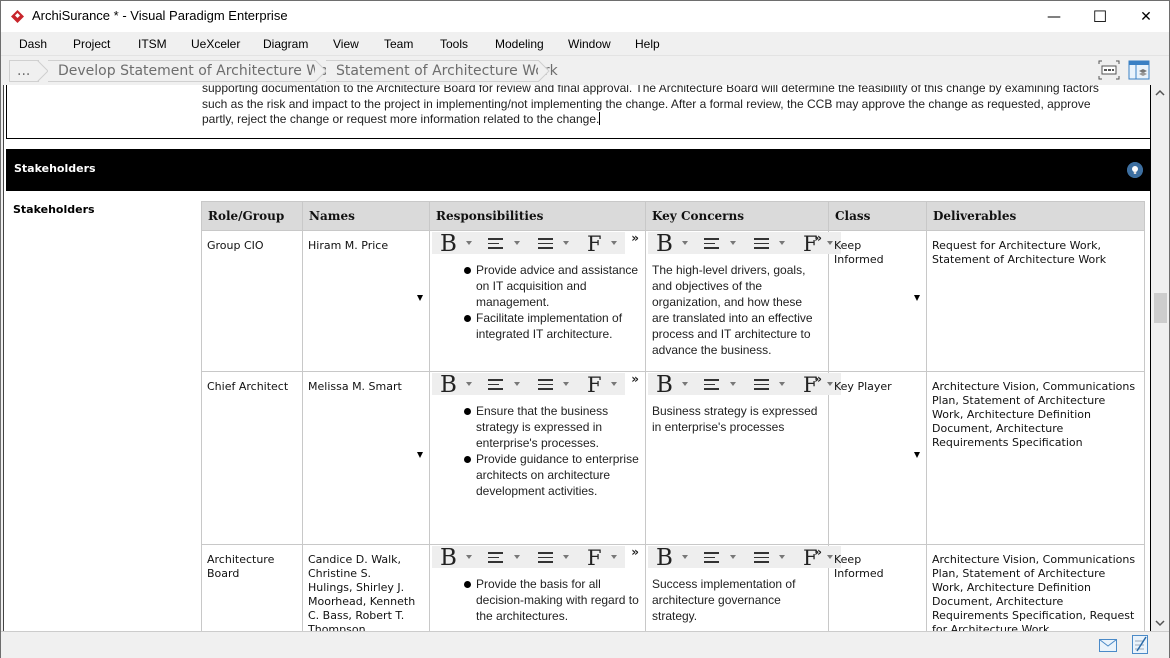  I want to click on scroll-down-icon, so click(1160, 623).